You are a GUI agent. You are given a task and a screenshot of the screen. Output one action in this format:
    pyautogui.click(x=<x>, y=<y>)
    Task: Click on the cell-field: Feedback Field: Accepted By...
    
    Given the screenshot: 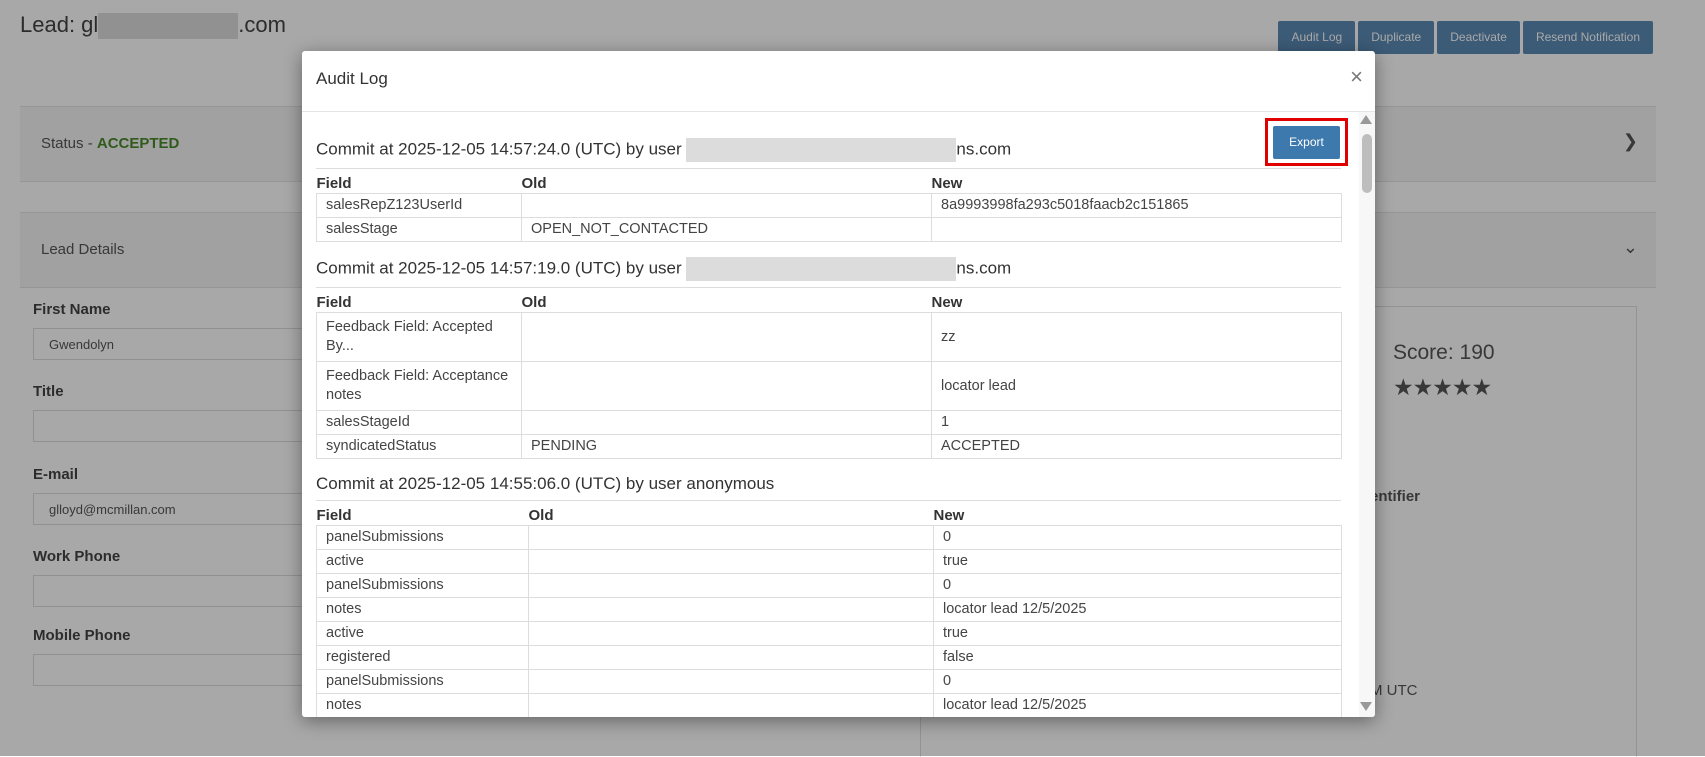 What is the action you would take?
    pyautogui.click(x=419, y=337)
    